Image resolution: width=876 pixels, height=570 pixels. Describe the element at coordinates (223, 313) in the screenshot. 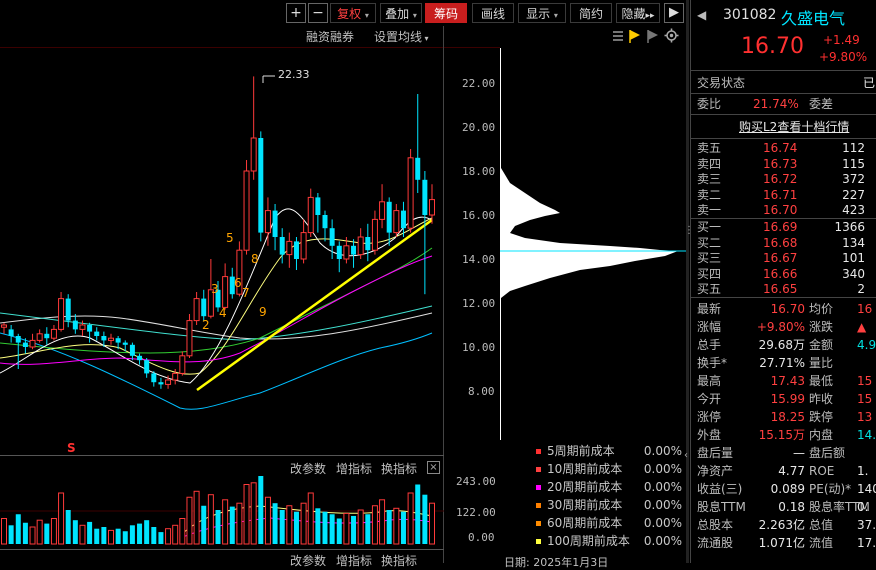

I see `wave-label-4: 4` at that location.